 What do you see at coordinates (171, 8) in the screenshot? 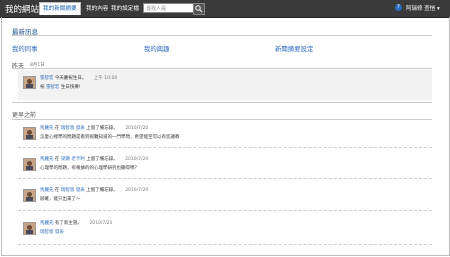
I see `search-box: 尋找人員` at bounding box center [171, 8].